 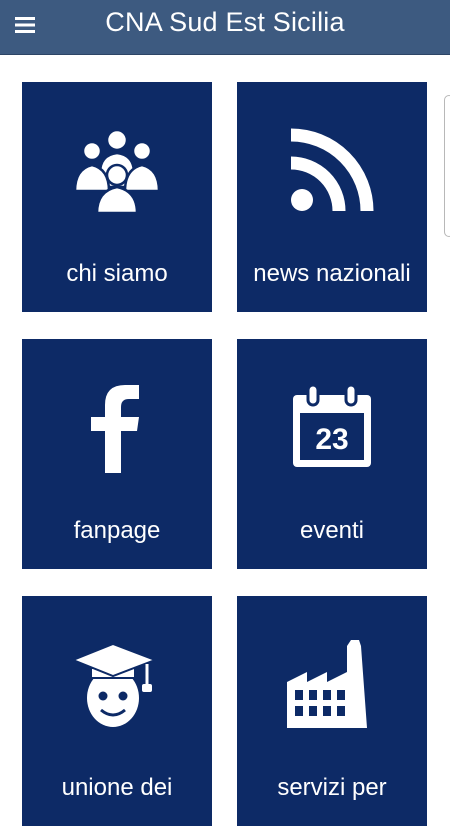 What do you see at coordinates (332, 530) in the screenshot?
I see `tile-label: eventi` at bounding box center [332, 530].